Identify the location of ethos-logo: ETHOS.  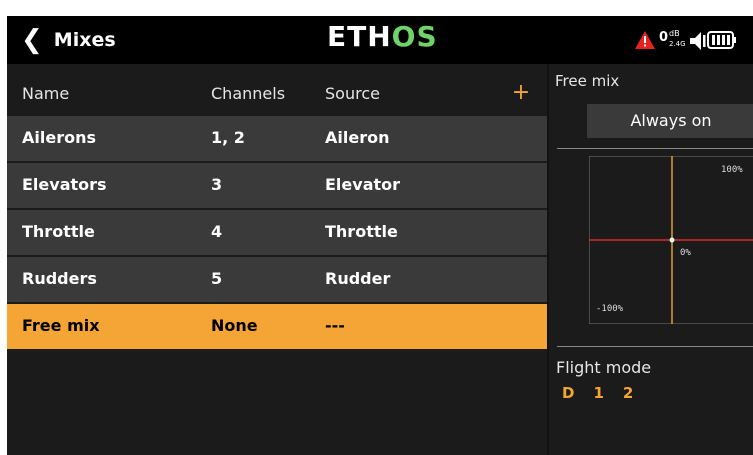
(382, 37).